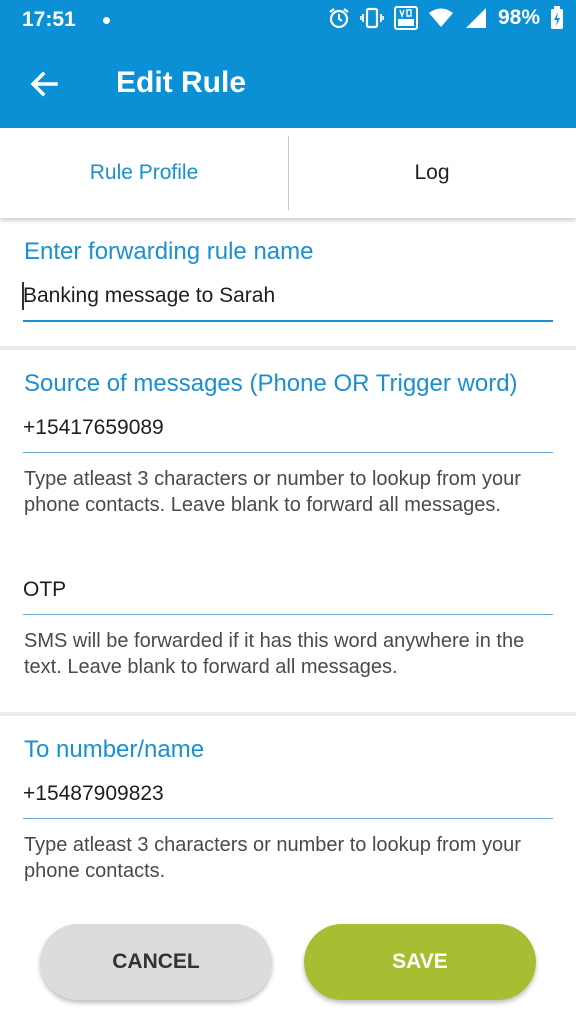  What do you see at coordinates (288, 20) in the screenshot?
I see `status-bar: 17:51 98%` at bounding box center [288, 20].